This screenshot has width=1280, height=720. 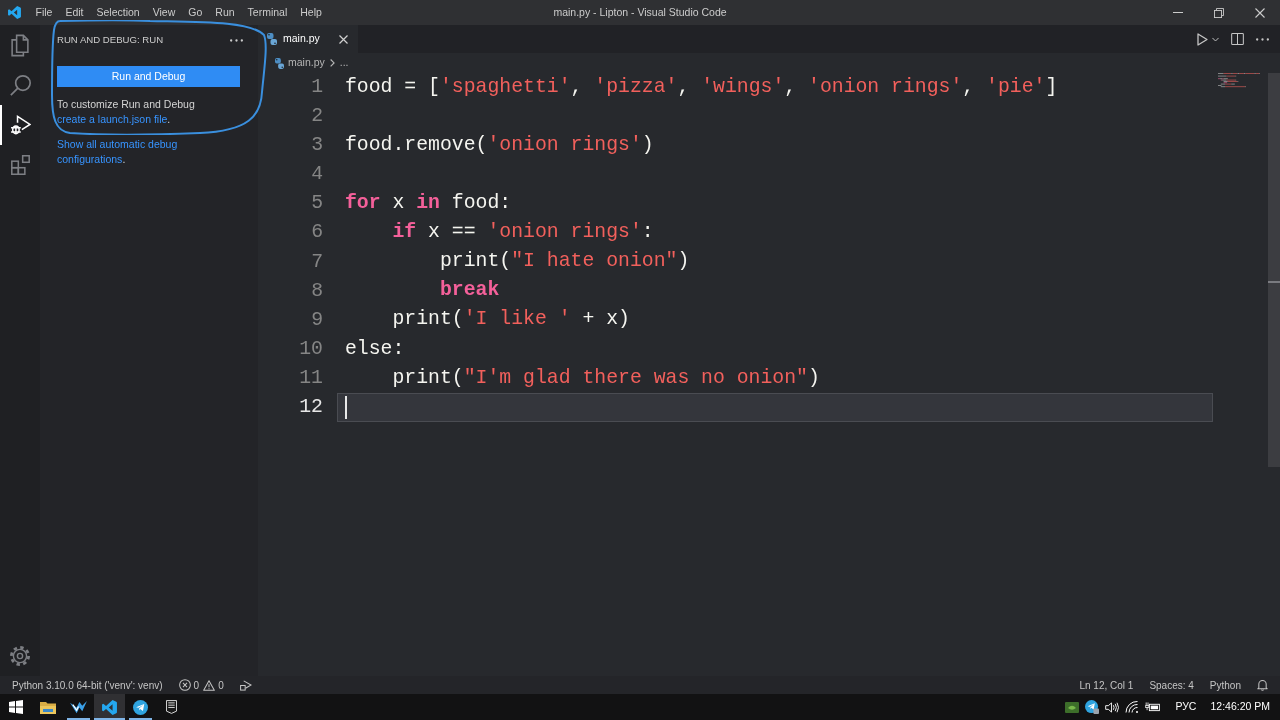 I want to click on editor-tab: main.py, so click(x=308, y=39).